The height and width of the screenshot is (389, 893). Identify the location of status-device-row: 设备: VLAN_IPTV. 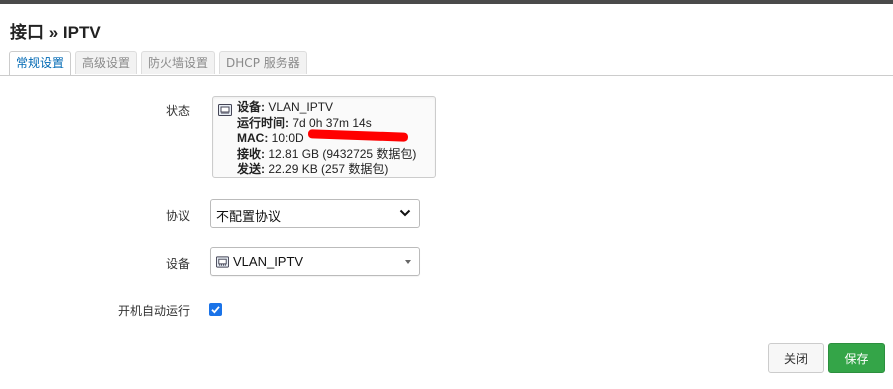
(285, 107).